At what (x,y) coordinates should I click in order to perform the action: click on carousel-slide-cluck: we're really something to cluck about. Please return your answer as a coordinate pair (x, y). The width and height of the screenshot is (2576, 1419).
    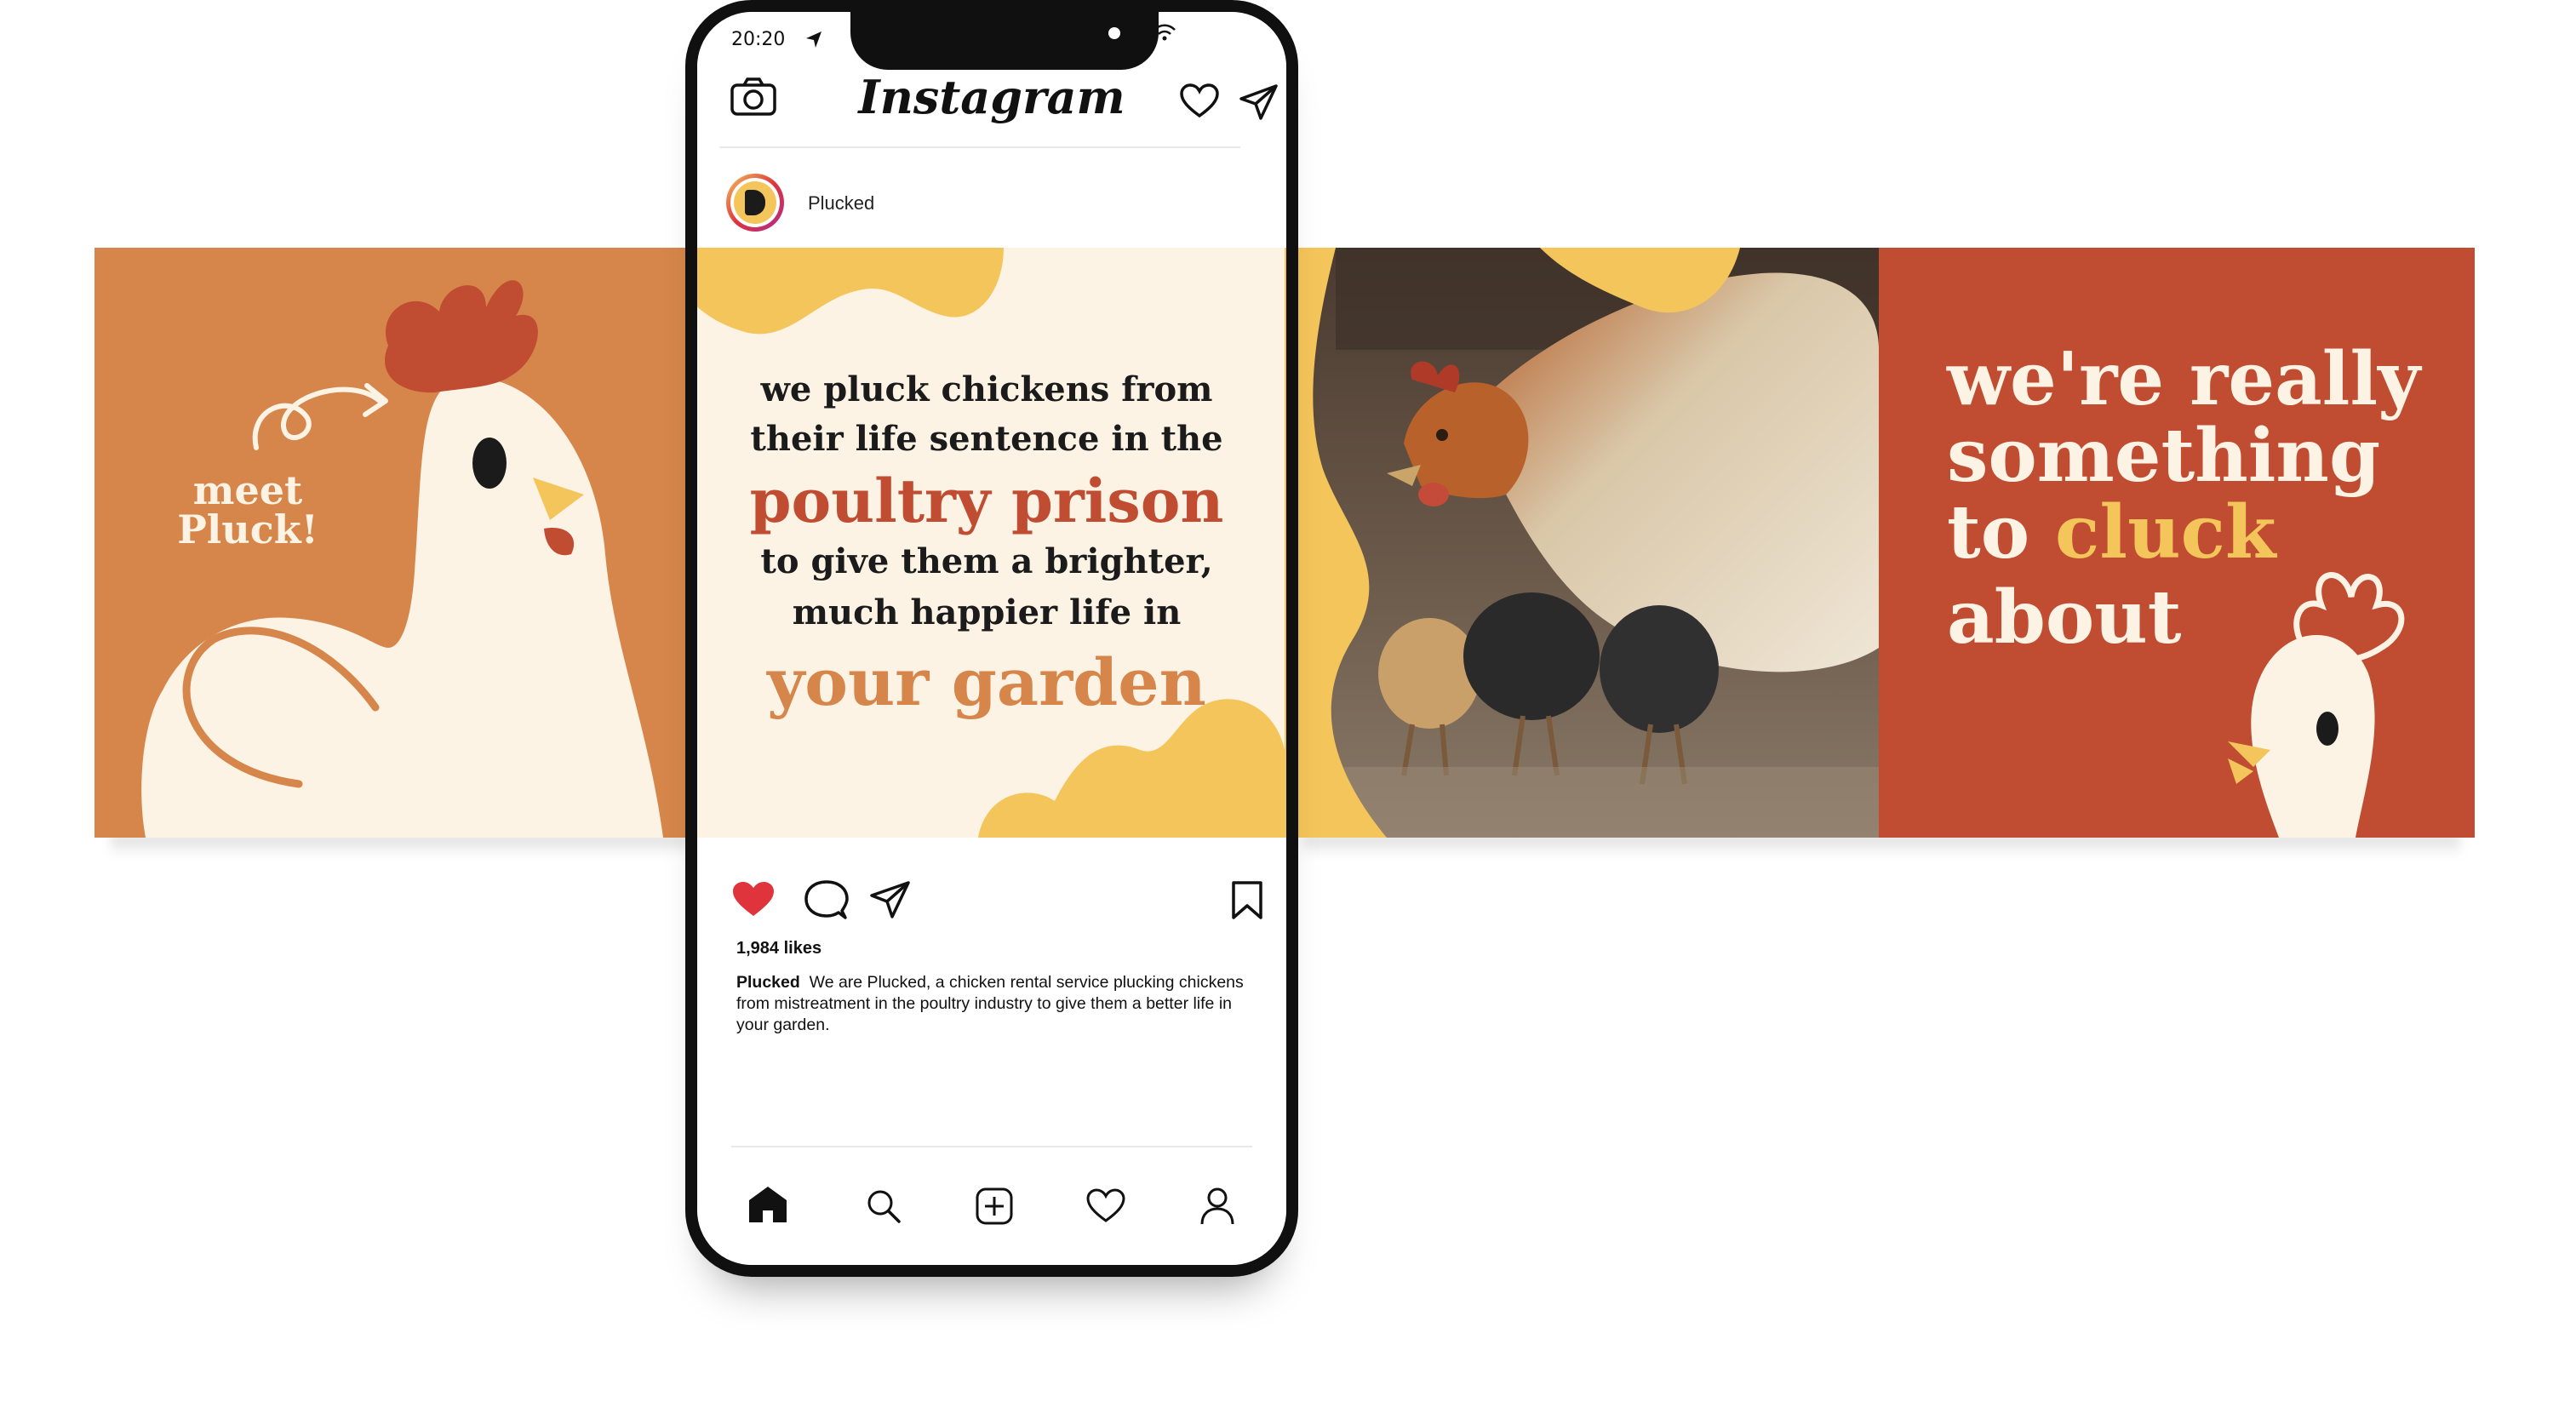
    Looking at the image, I should click on (2177, 543).